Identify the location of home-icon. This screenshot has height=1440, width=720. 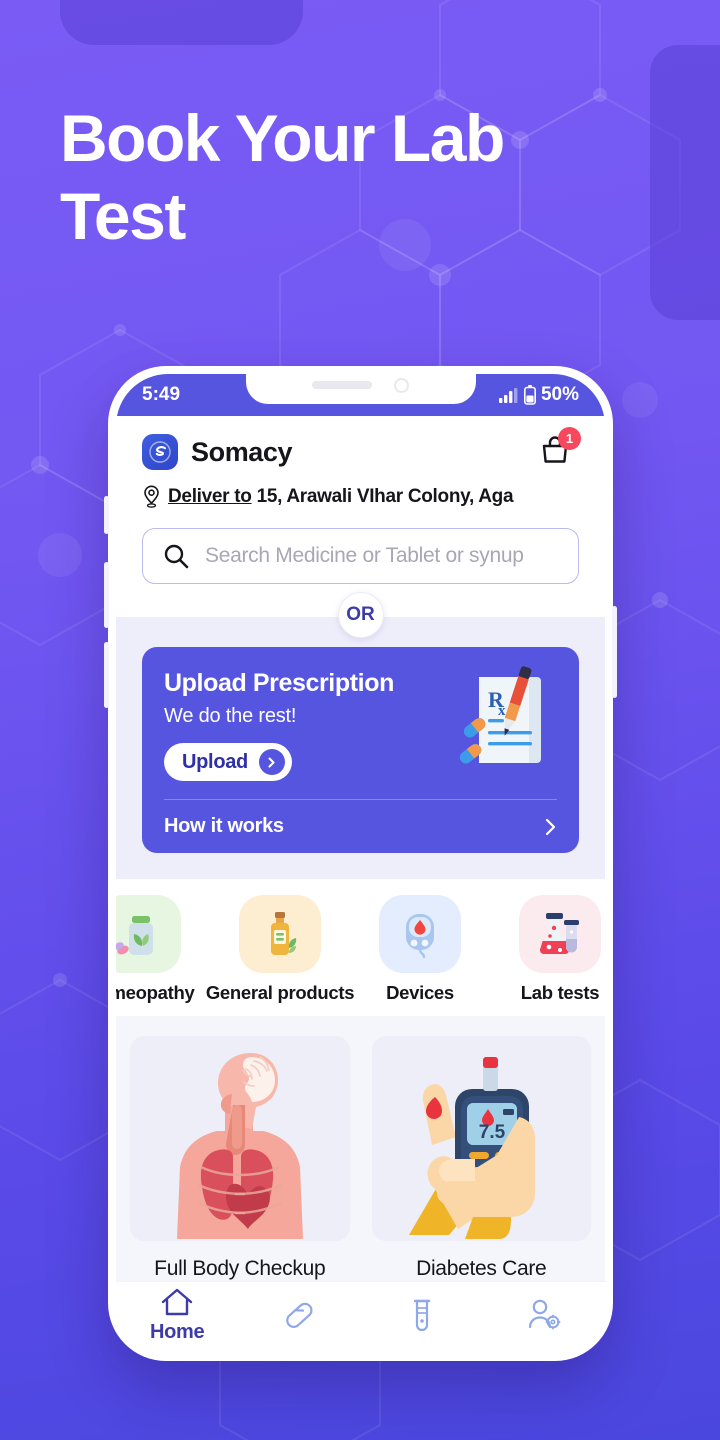
(177, 1301).